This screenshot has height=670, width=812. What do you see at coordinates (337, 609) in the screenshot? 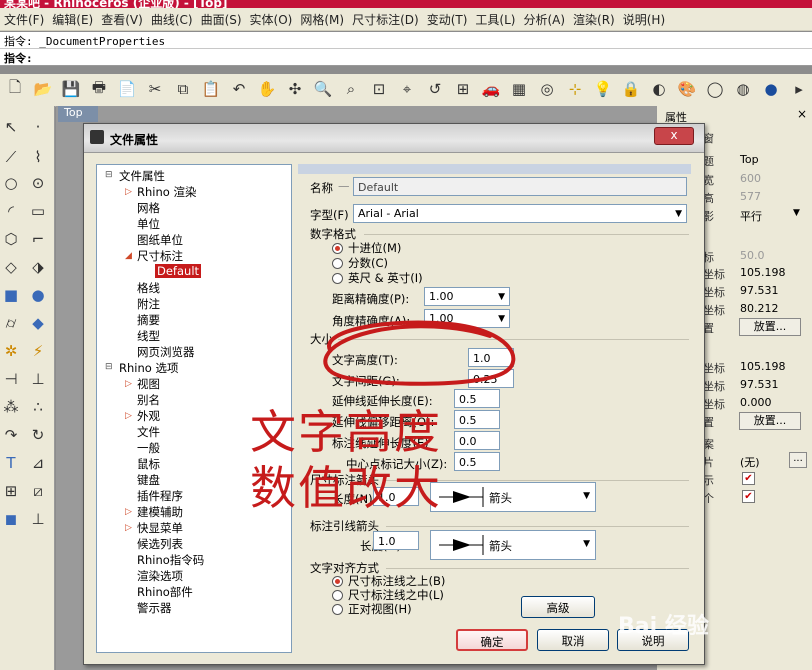
I see `align-to-view-radio` at bounding box center [337, 609].